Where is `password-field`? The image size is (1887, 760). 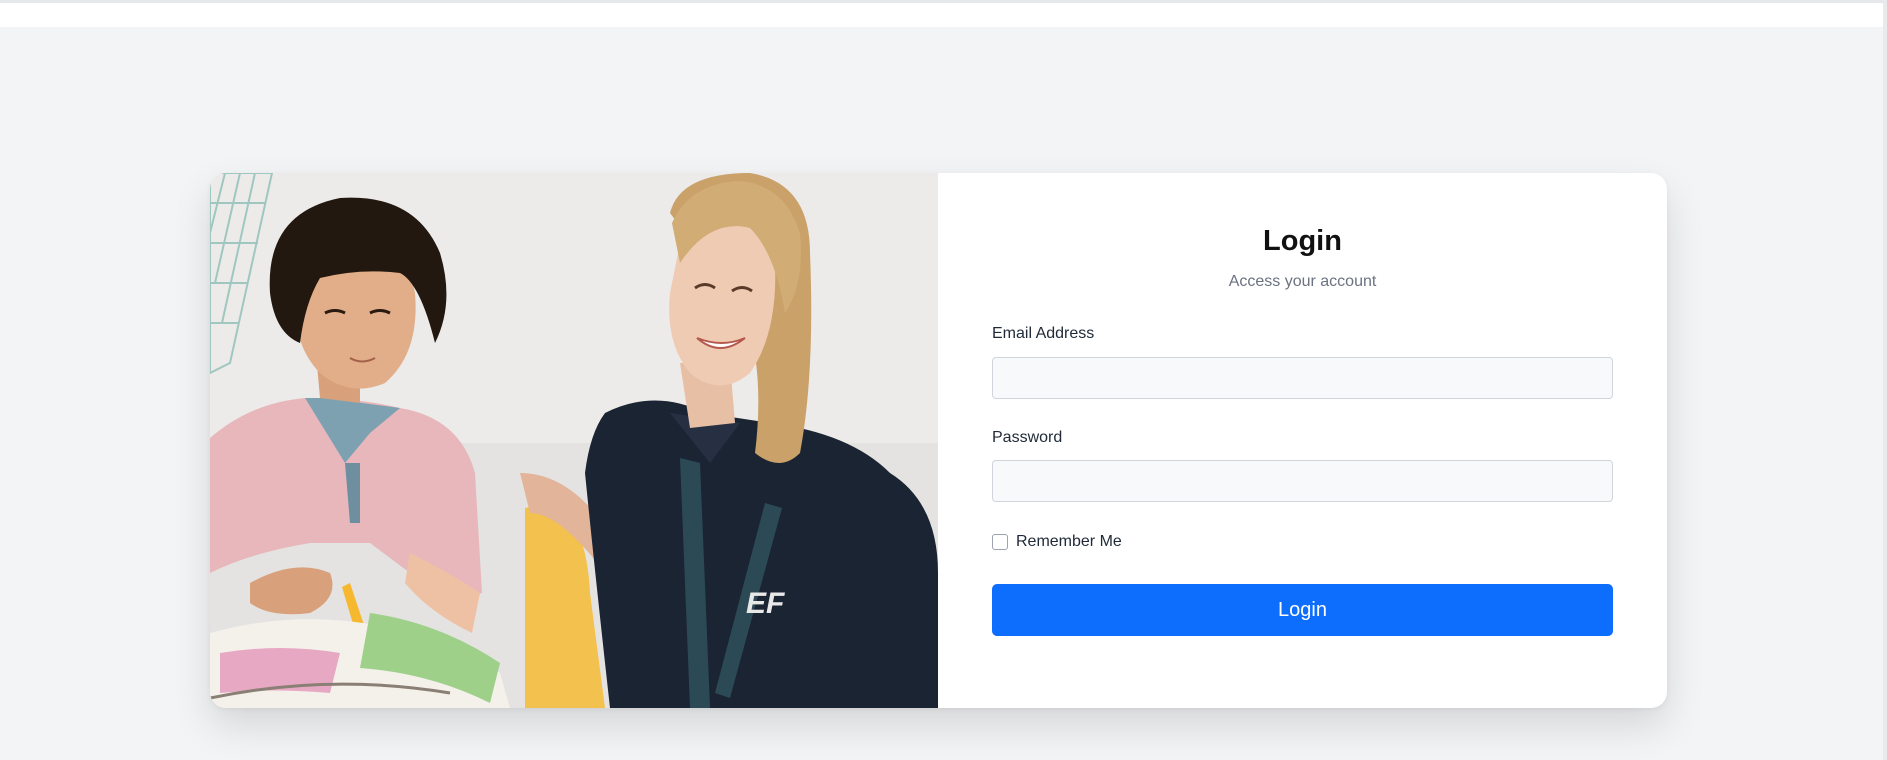
password-field is located at coordinates (1302, 481).